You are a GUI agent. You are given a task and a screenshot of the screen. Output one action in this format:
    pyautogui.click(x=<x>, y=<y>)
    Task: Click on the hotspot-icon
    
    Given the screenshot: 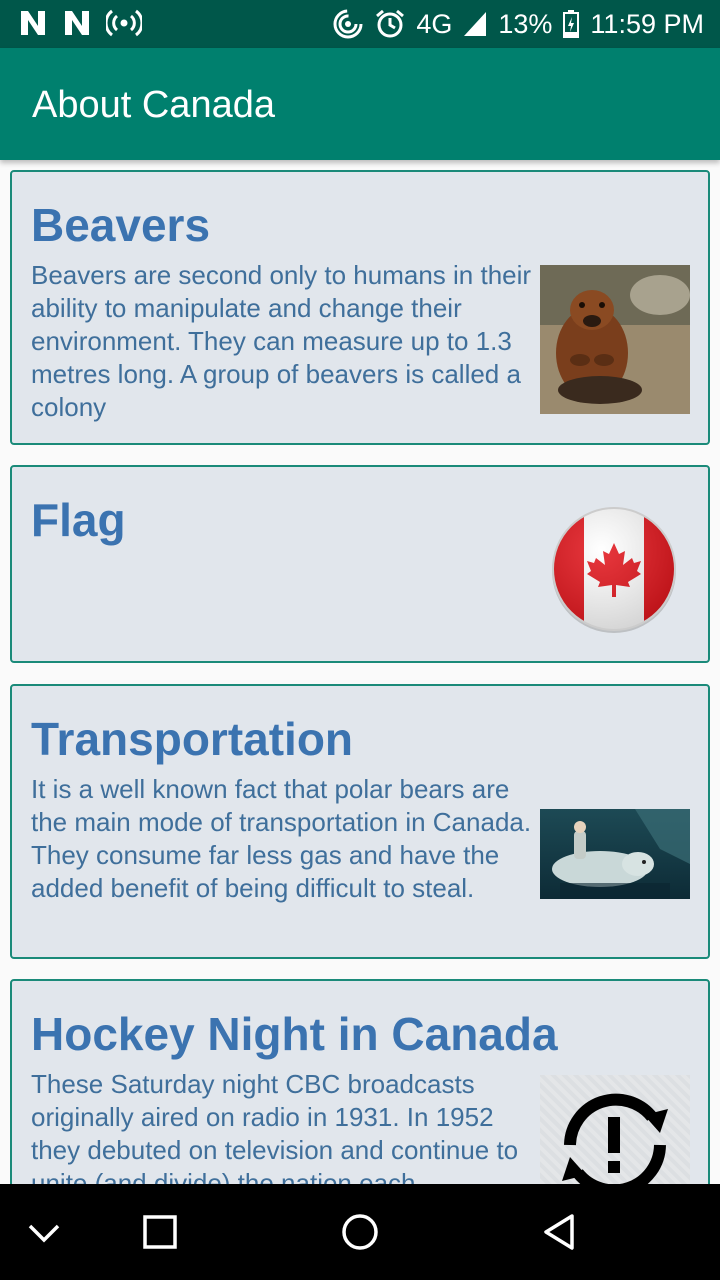 What is the action you would take?
    pyautogui.click(x=124, y=23)
    